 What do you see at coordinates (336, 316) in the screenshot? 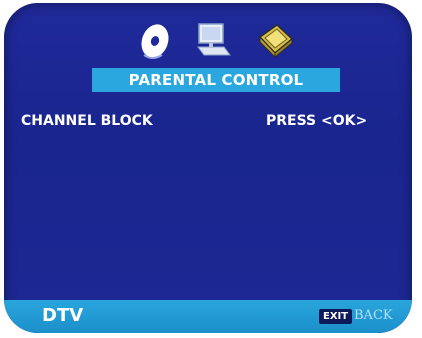
I see `exit-key-icon: EXIT` at bounding box center [336, 316].